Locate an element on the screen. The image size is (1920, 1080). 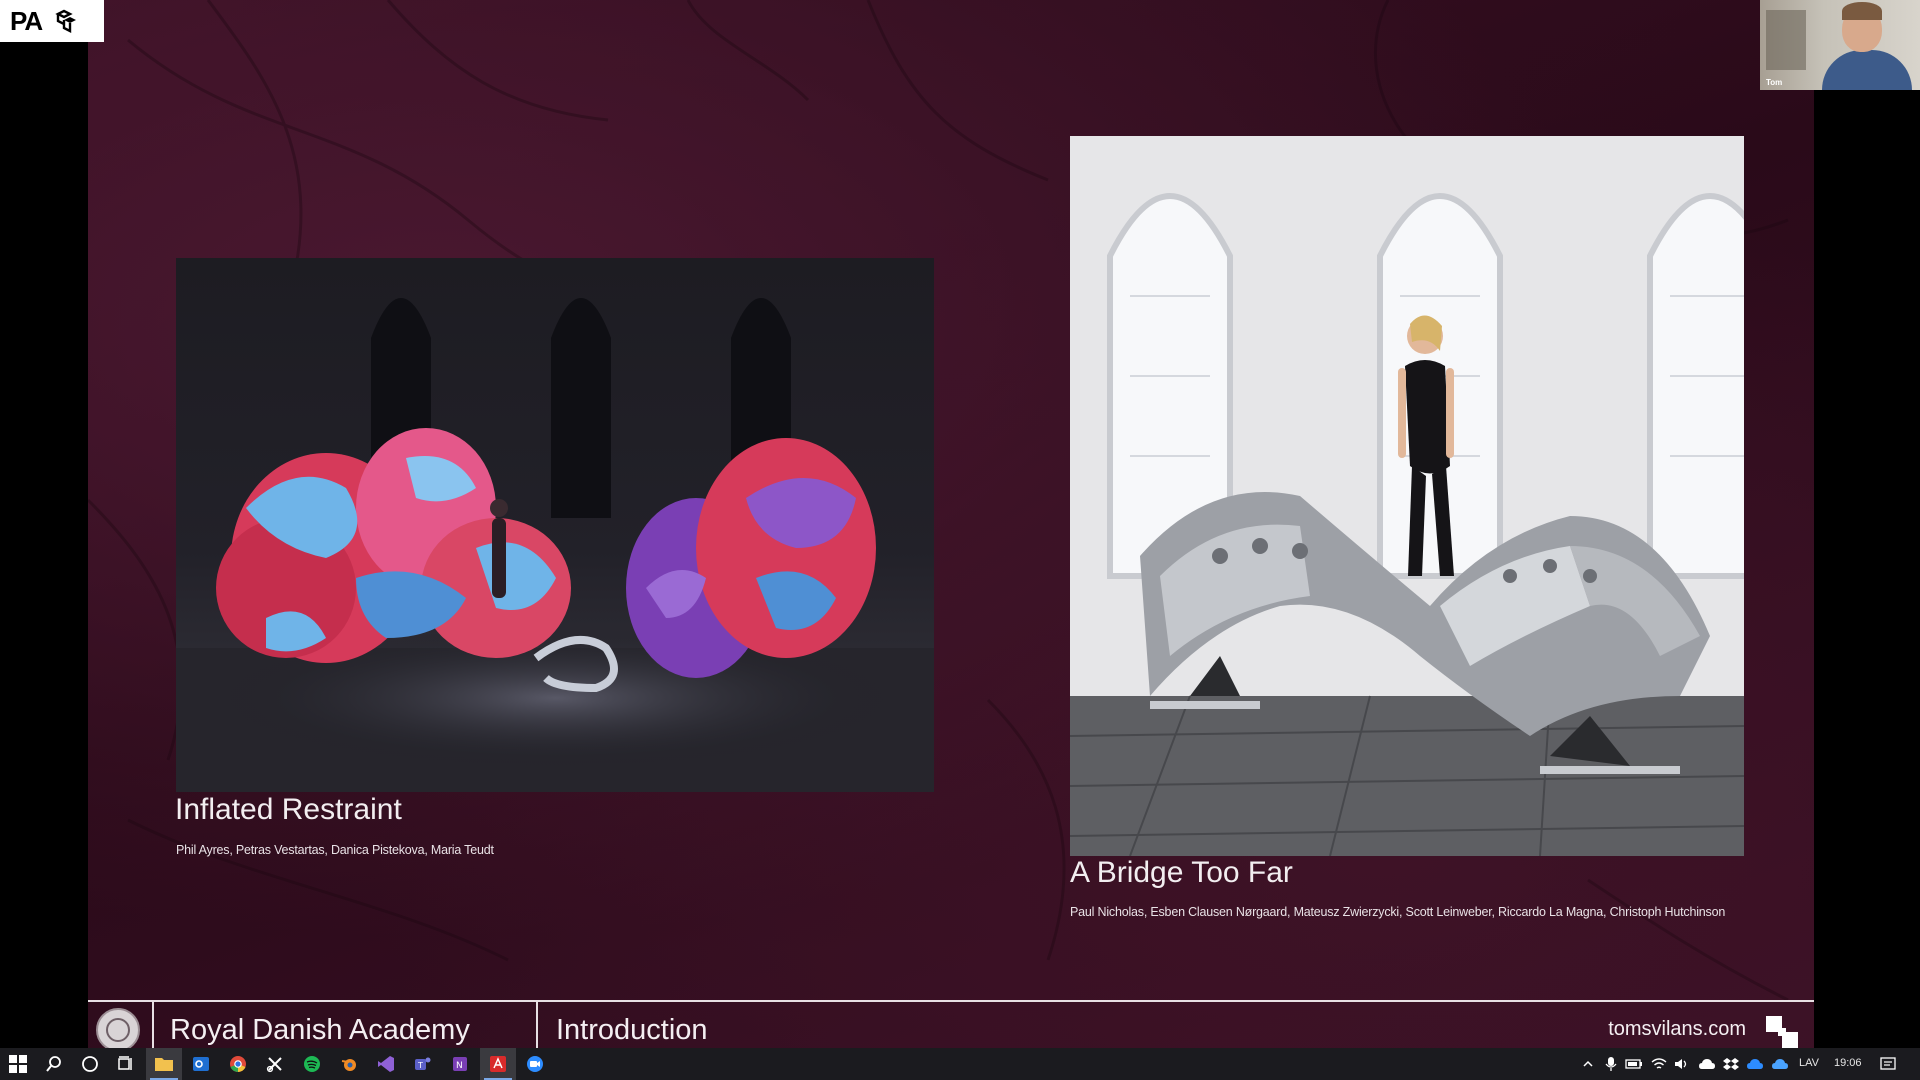
svg-text: N is located at coordinates (459, 1066).